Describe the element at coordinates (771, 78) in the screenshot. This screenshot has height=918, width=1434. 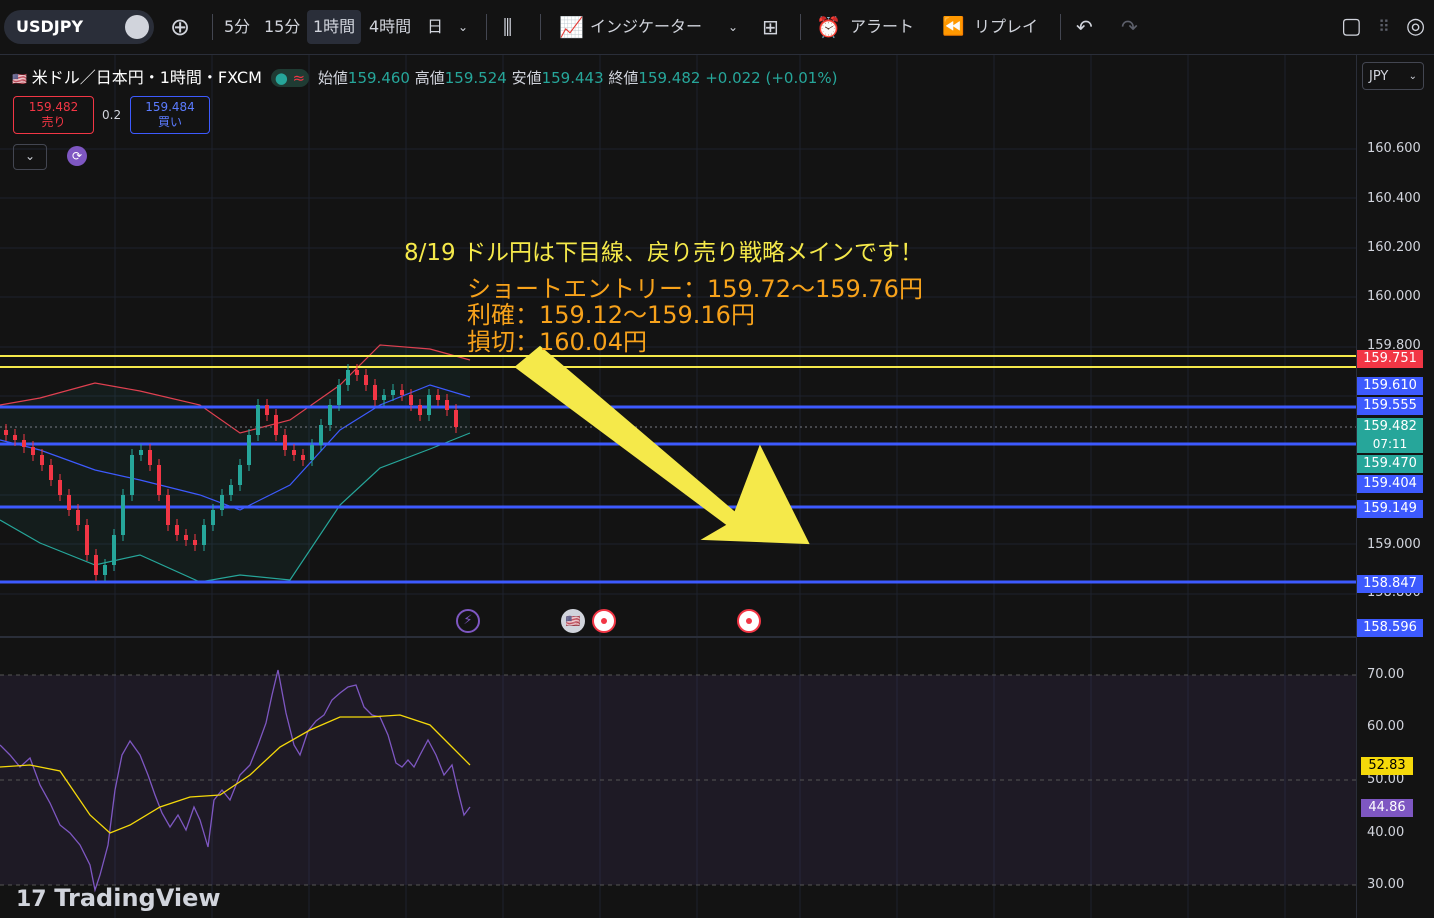
I see `change-value: +0.022 (+0.01%)` at that location.